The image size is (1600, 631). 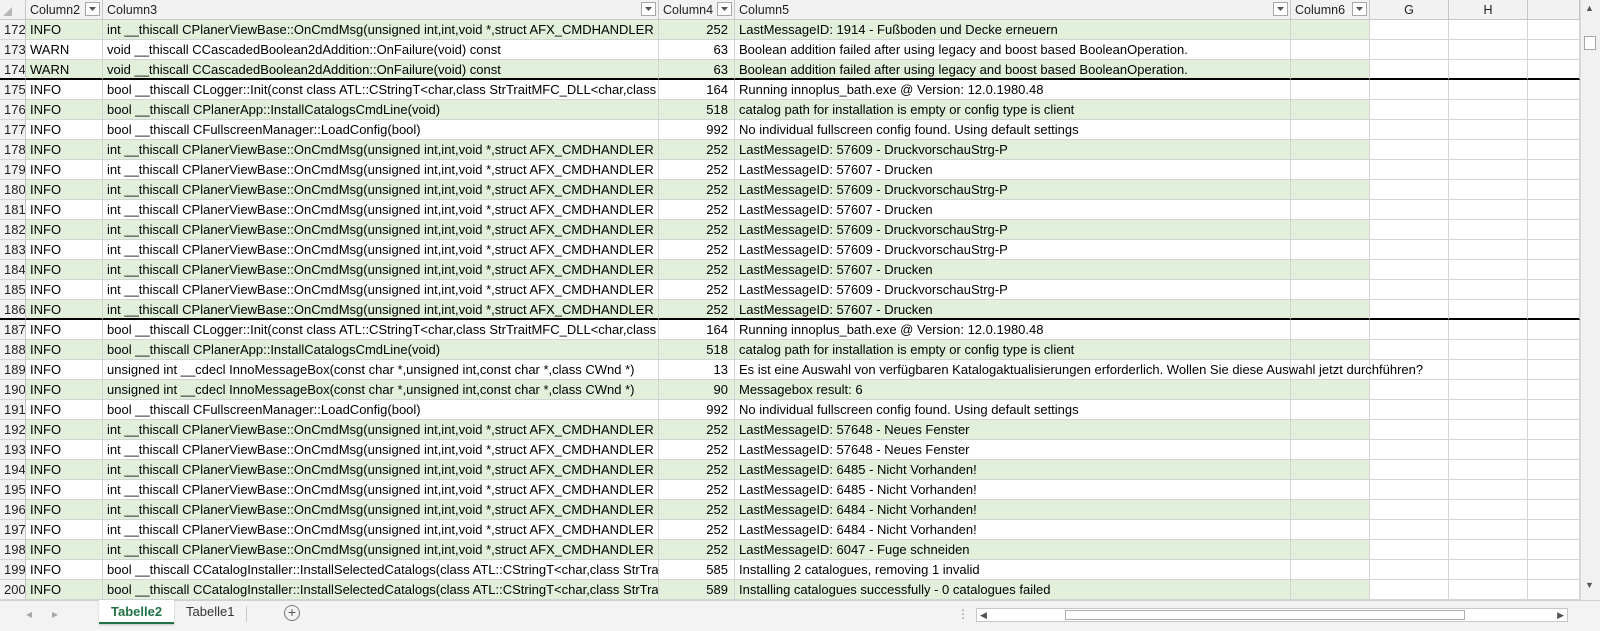 What do you see at coordinates (13, 310) in the screenshot?
I see `row-number: 186` at bounding box center [13, 310].